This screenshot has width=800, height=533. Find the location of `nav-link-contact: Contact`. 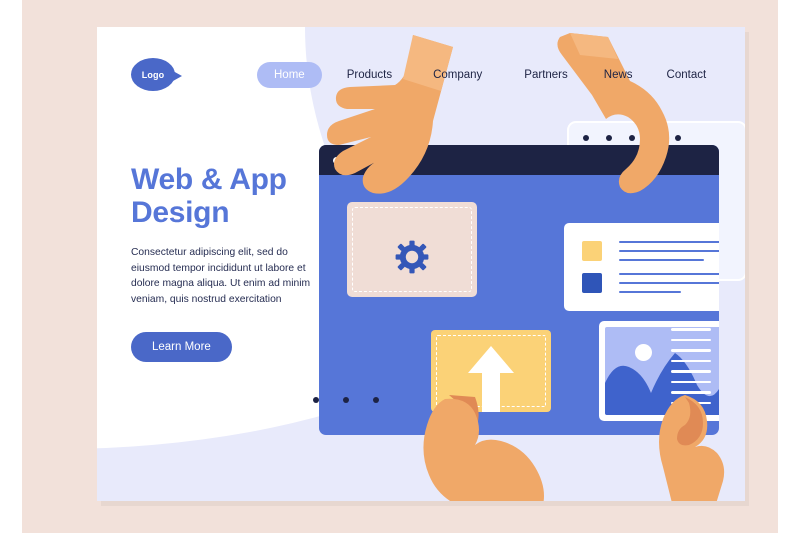

nav-link-contact: Contact is located at coordinates (687, 75).